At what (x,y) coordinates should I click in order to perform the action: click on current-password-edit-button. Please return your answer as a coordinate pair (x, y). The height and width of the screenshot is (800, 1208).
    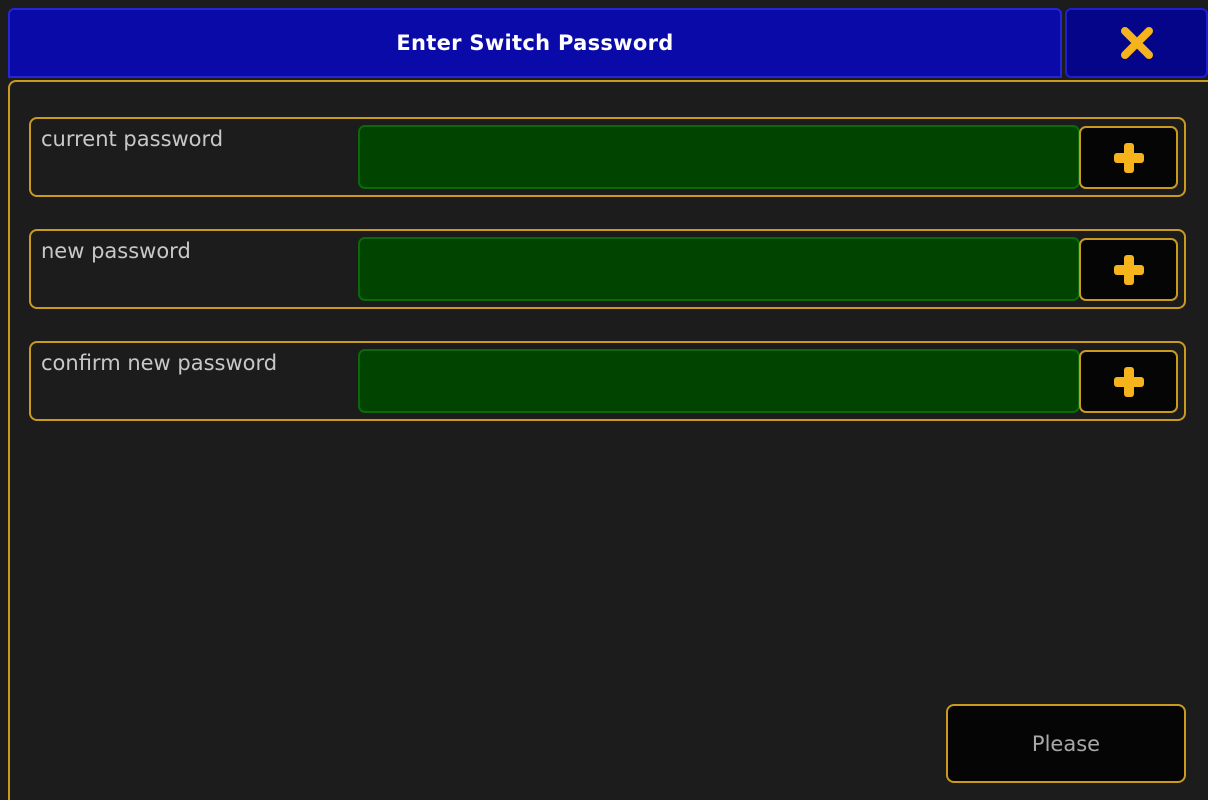
    Looking at the image, I should click on (1128, 157).